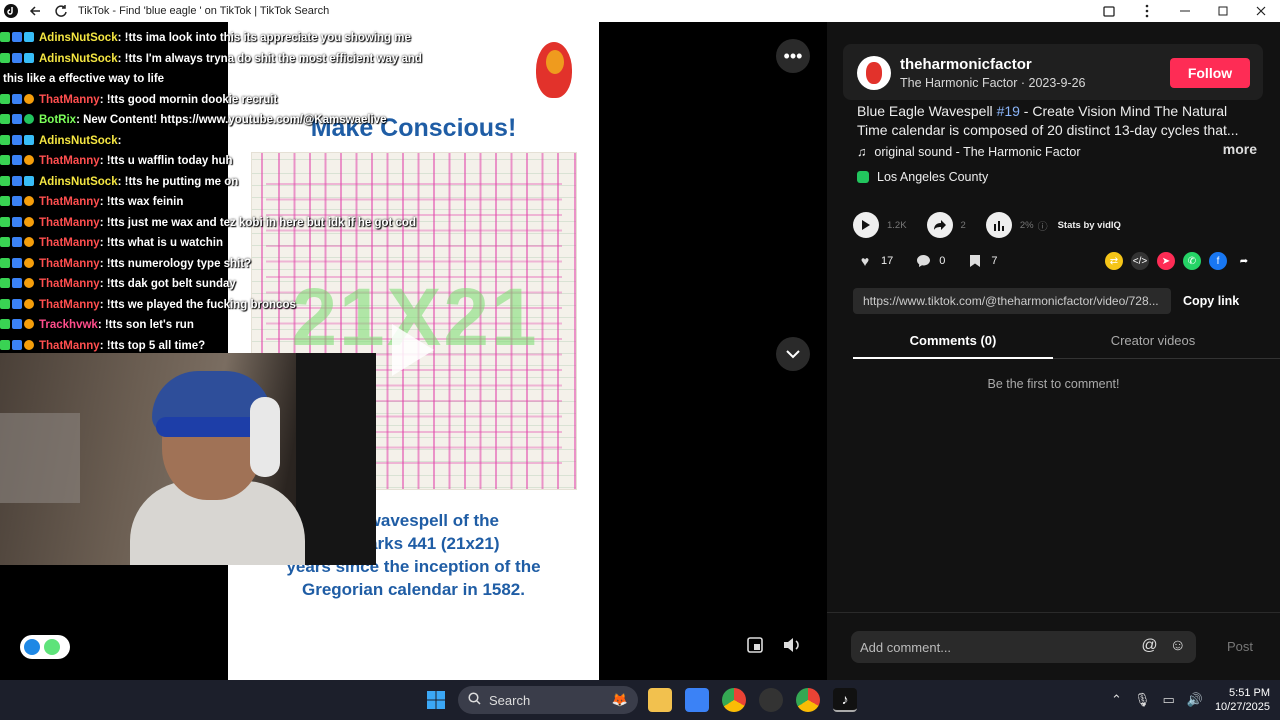  I want to click on comment-bar: Add comment... @ ☺ Post, so click(1053, 646).